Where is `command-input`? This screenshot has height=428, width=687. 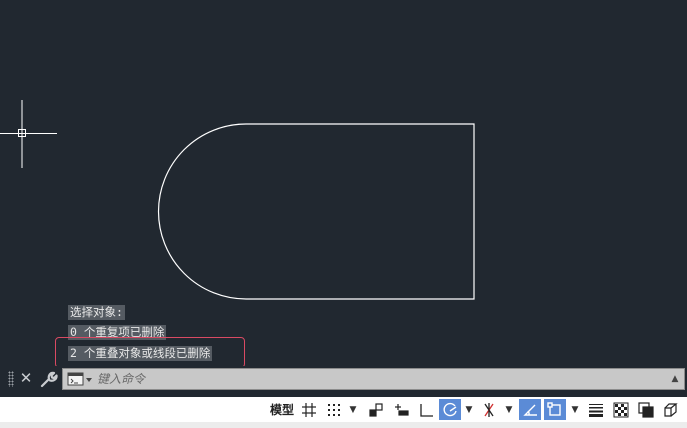
command-input is located at coordinates (377, 379).